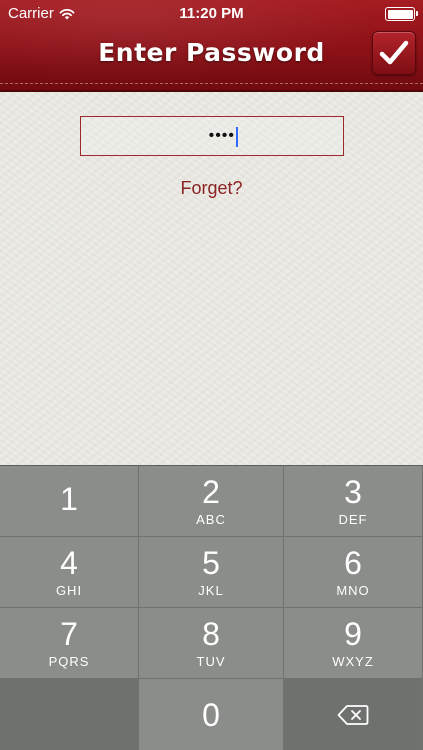 The height and width of the screenshot is (750, 423). I want to click on key-digit: 3, so click(353, 491).